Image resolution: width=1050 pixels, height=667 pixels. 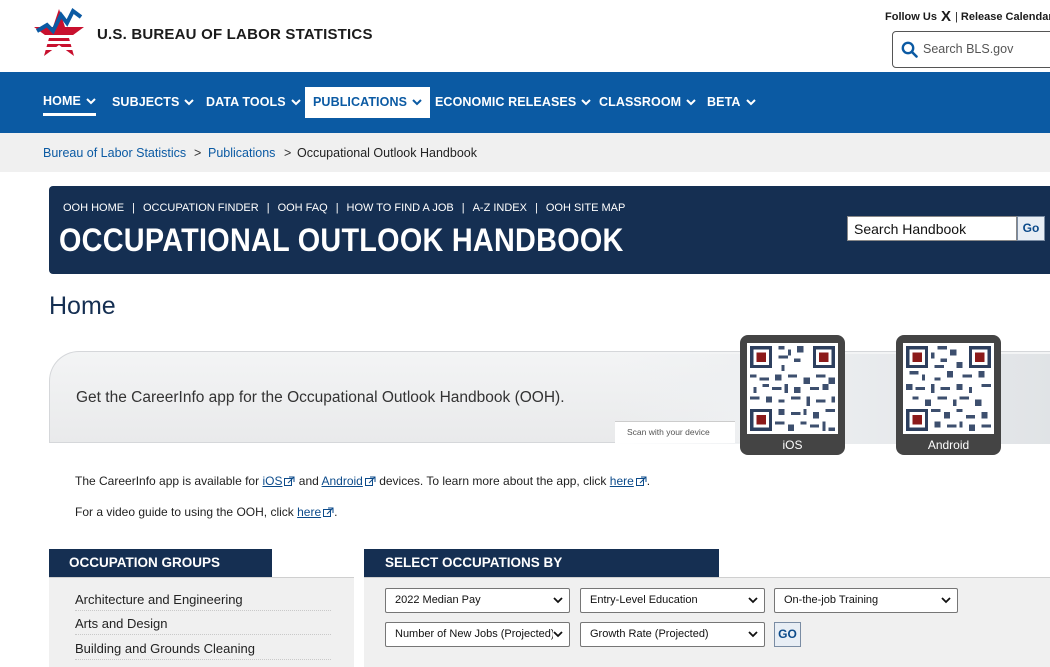 I want to click on nav-home-label: HOME, so click(x=62, y=101).